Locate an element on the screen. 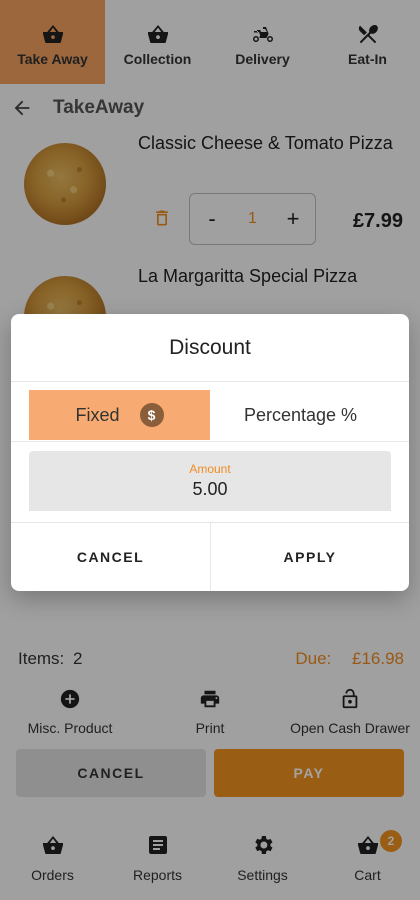  discount-type-selector: Fixed $ Percentage % is located at coordinates (210, 415).